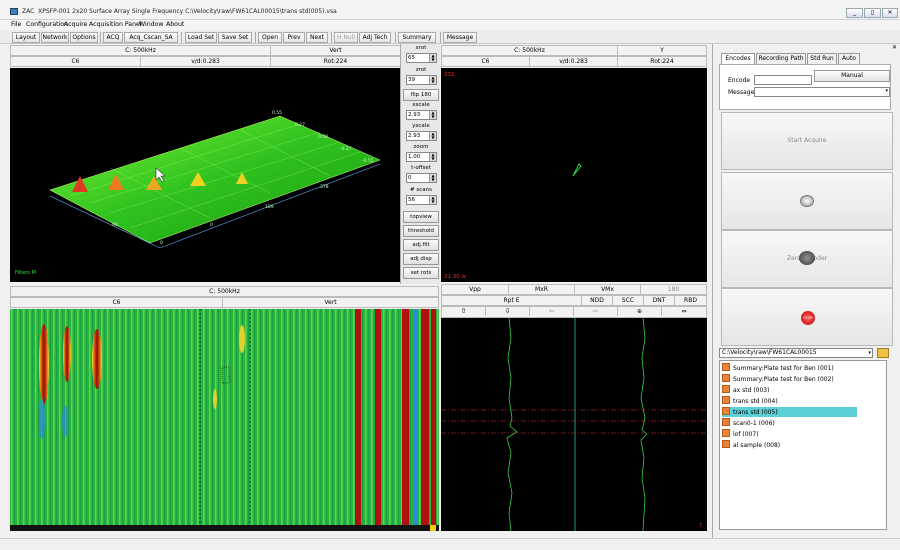  Describe the element at coordinates (224, 528) in the screenshot. I see `cscan-scrollbar` at that location.